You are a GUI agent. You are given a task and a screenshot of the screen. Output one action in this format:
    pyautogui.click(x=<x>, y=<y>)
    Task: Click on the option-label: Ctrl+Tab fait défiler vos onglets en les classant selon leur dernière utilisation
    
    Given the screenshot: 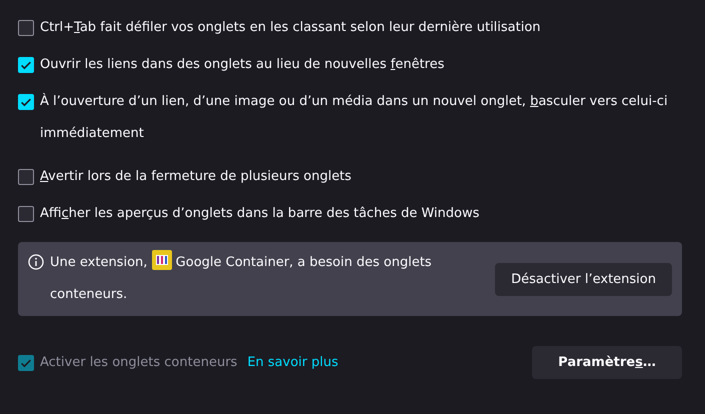 What is the action you would take?
    pyautogui.click(x=290, y=28)
    